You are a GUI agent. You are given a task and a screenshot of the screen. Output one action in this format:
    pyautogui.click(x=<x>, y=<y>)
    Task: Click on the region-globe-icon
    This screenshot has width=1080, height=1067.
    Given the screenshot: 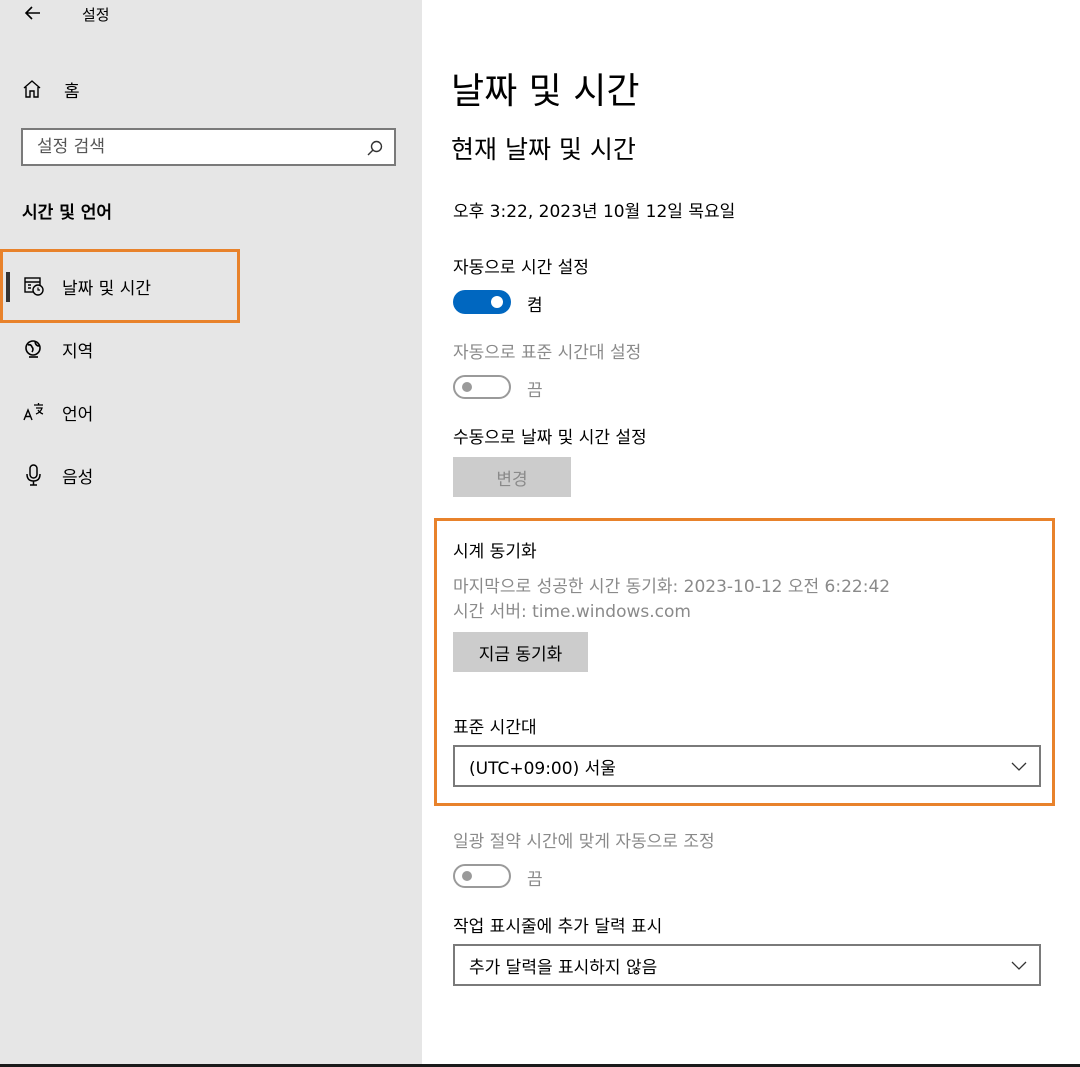 What is the action you would take?
    pyautogui.click(x=33, y=349)
    